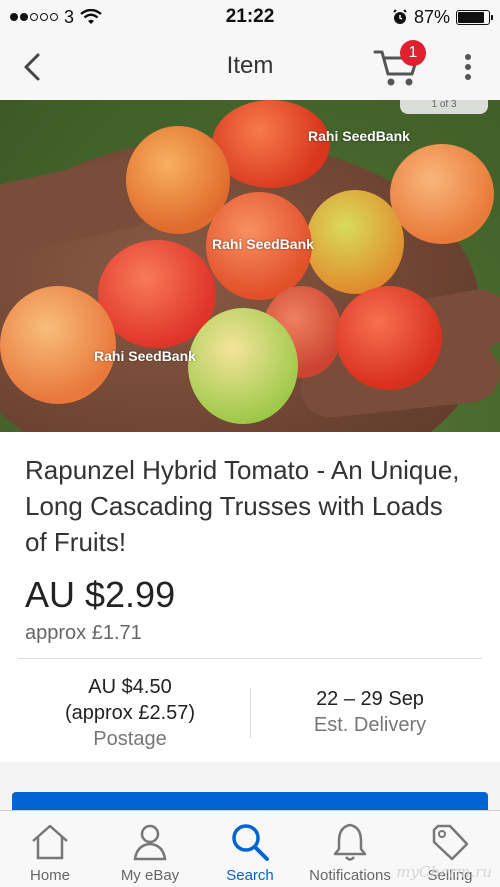 This screenshot has height=887, width=500. What do you see at coordinates (250, 67) in the screenshot?
I see `top-nav-bar: Item` at bounding box center [250, 67].